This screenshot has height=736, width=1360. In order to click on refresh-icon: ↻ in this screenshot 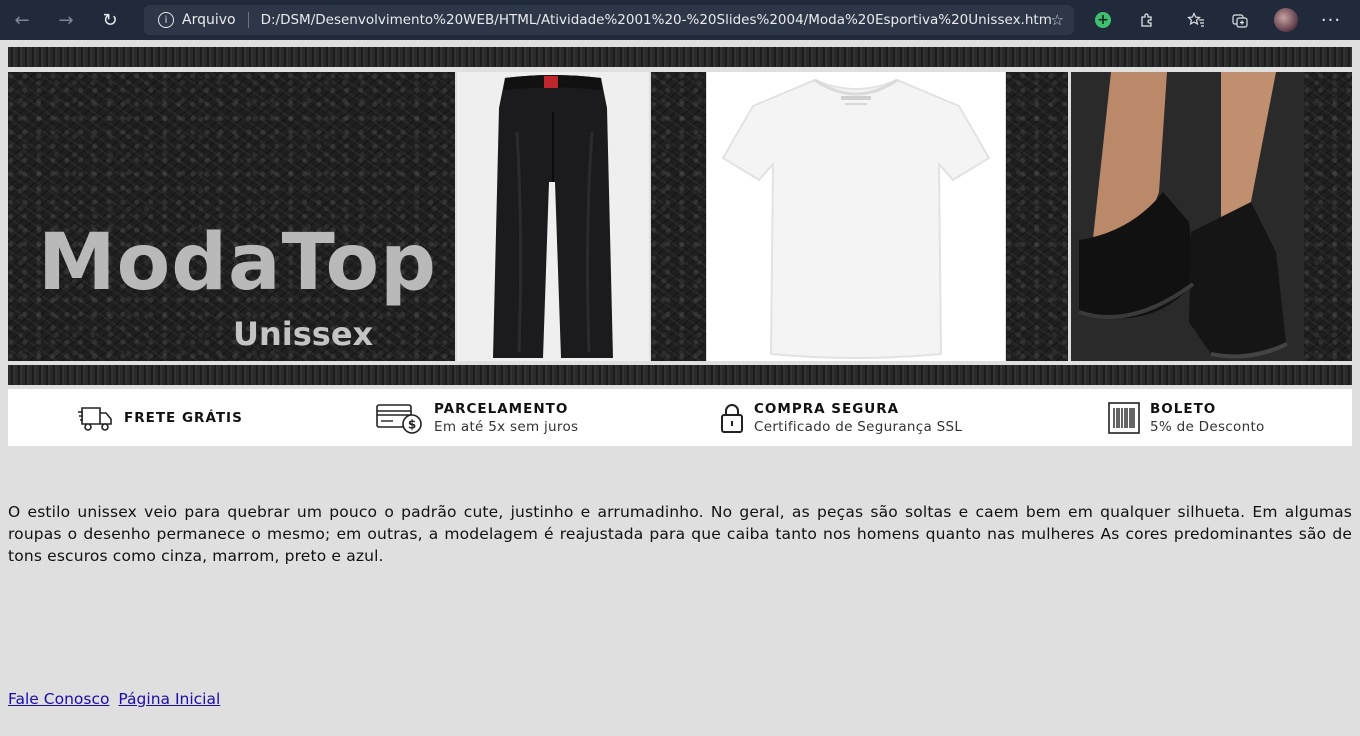, I will do `click(110, 20)`.